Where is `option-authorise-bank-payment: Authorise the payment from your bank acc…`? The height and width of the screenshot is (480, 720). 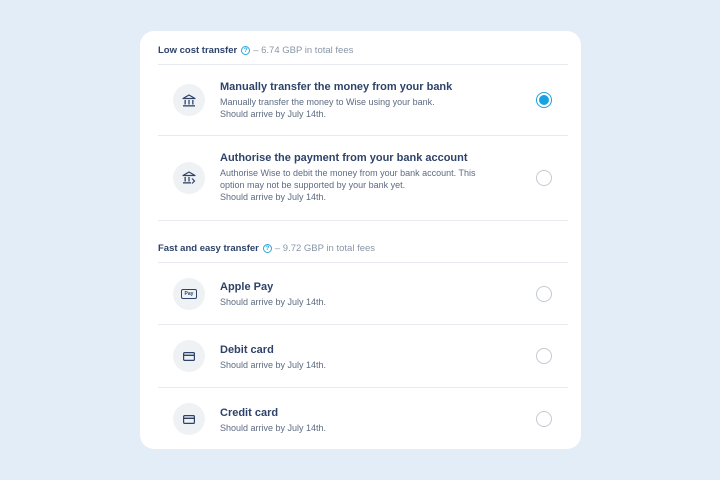
option-authorise-bank-payment: Authorise the payment from your bank acc… is located at coordinates (363, 178).